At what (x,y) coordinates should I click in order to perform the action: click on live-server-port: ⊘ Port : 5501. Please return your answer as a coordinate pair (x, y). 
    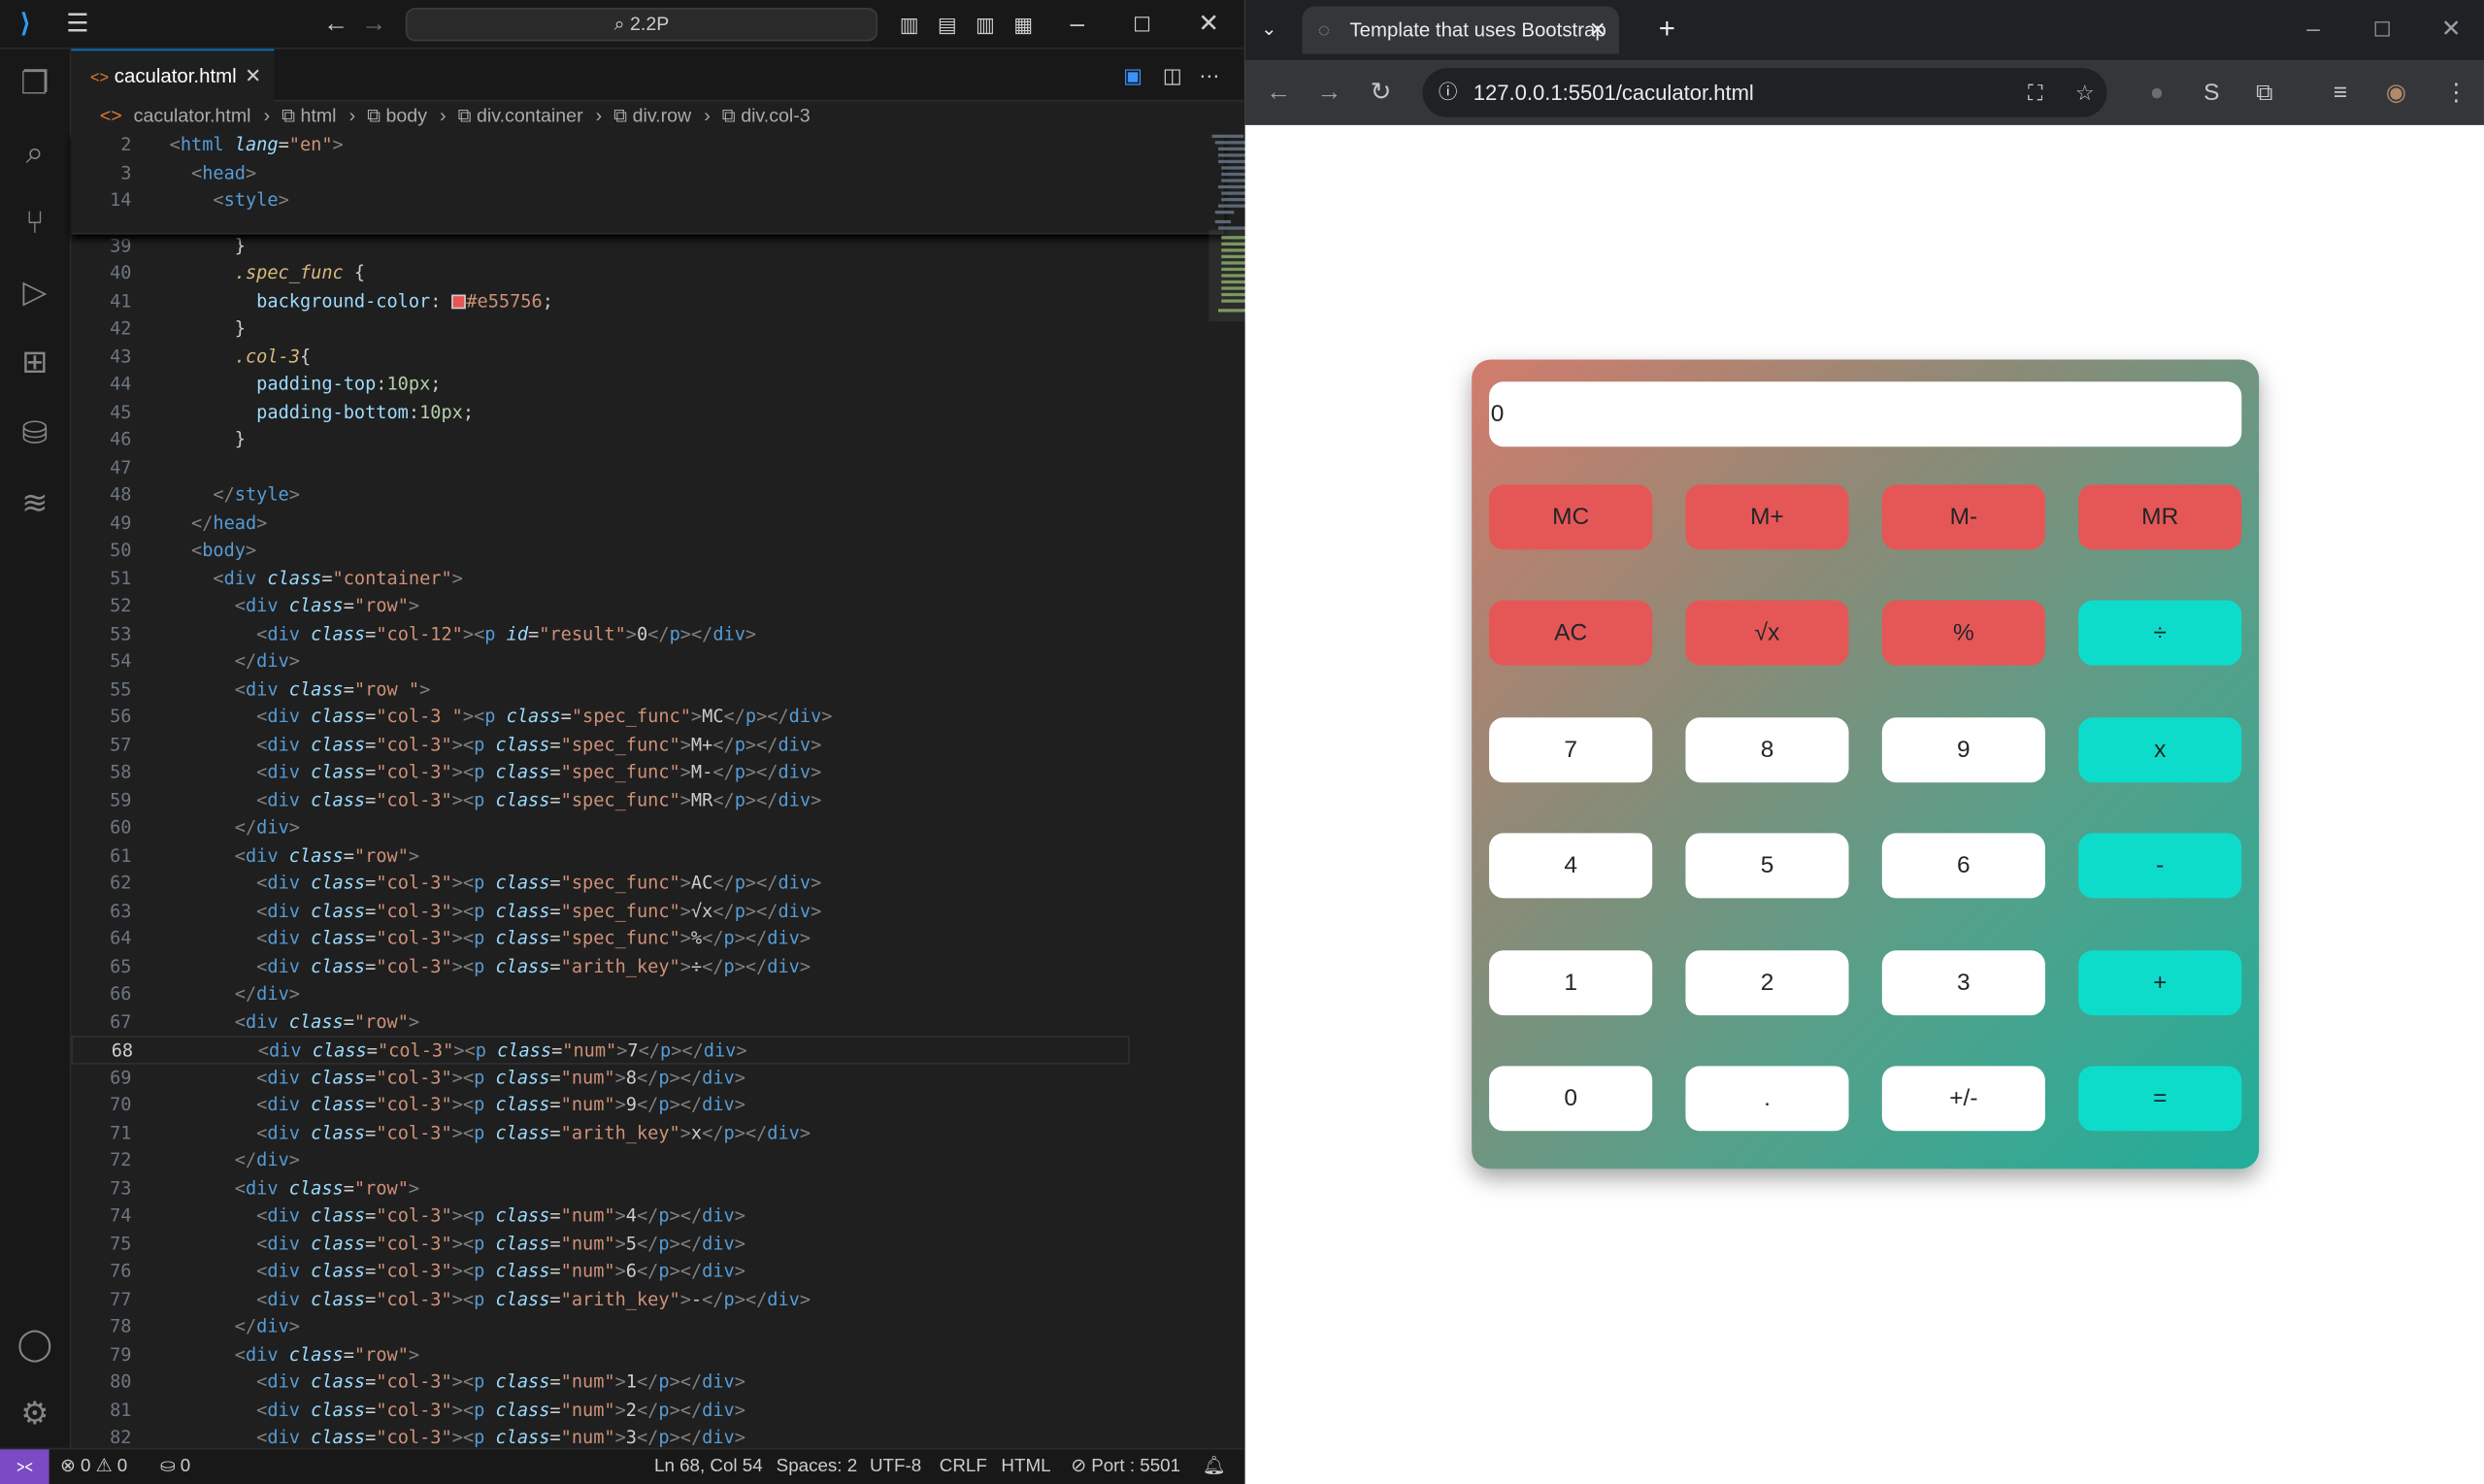
    Looking at the image, I should click on (1125, 1466).